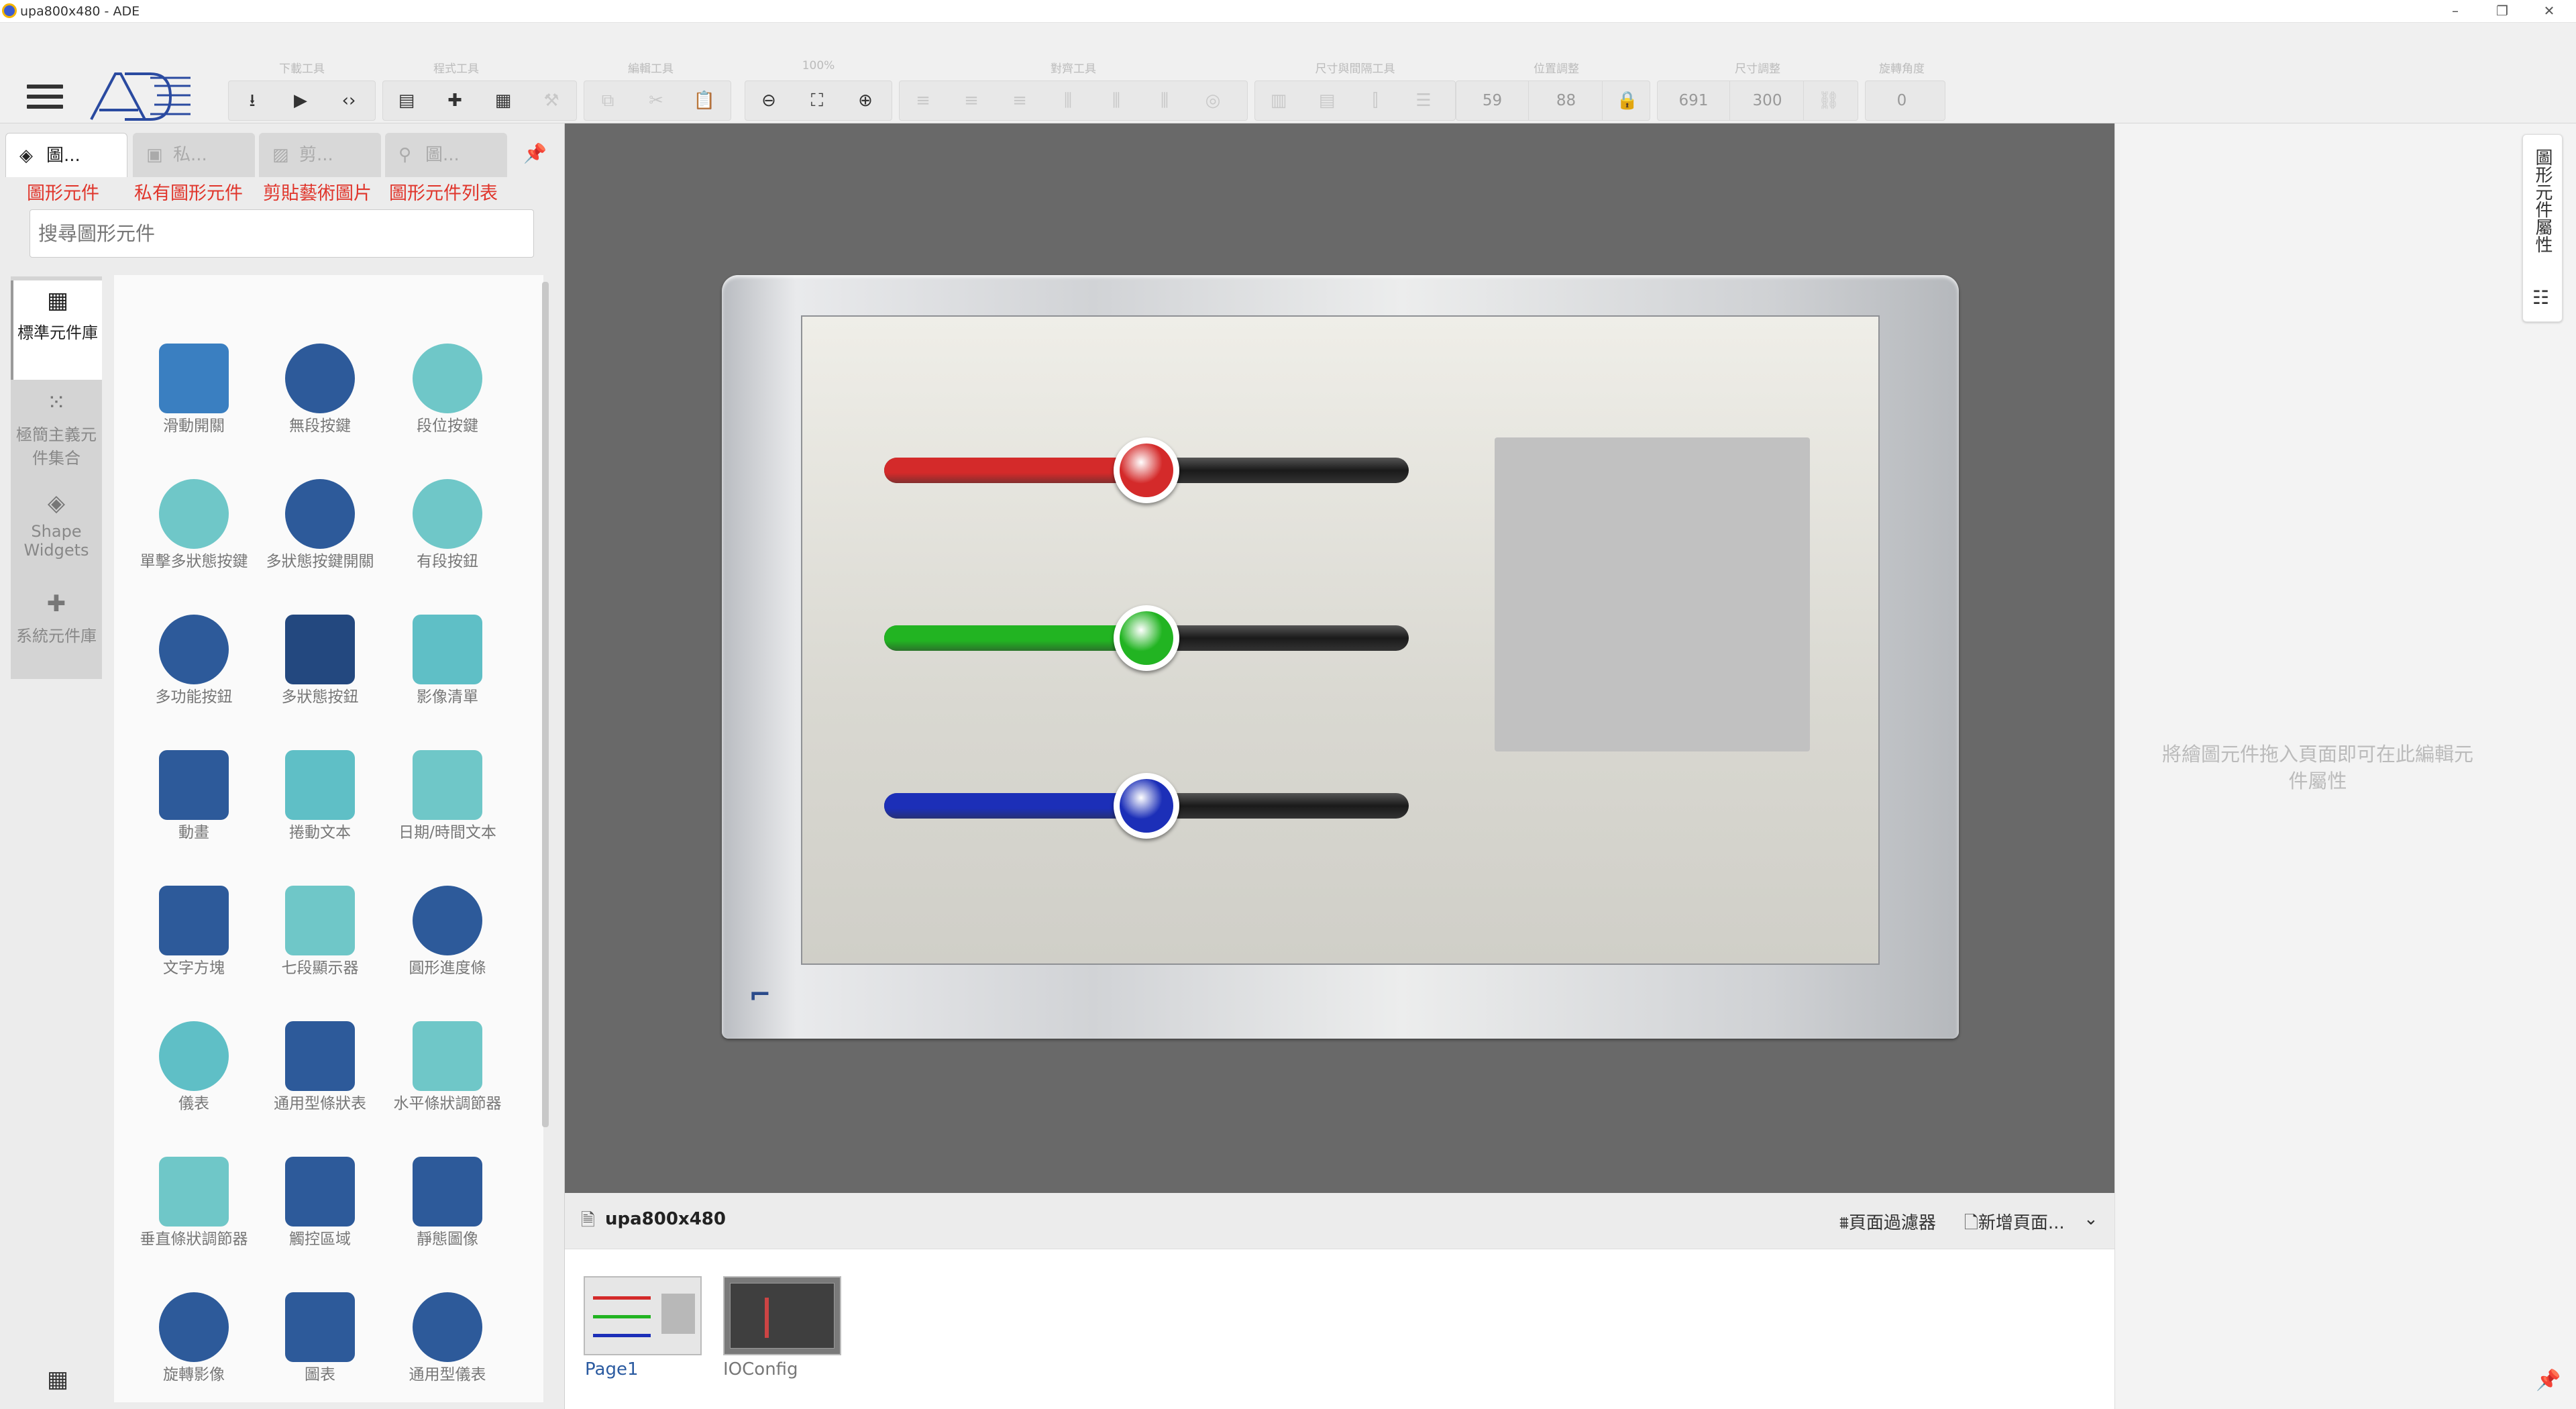 The image size is (2576, 1409). What do you see at coordinates (704, 100) in the screenshot?
I see `paste-icon: 📋` at bounding box center [704, 100].